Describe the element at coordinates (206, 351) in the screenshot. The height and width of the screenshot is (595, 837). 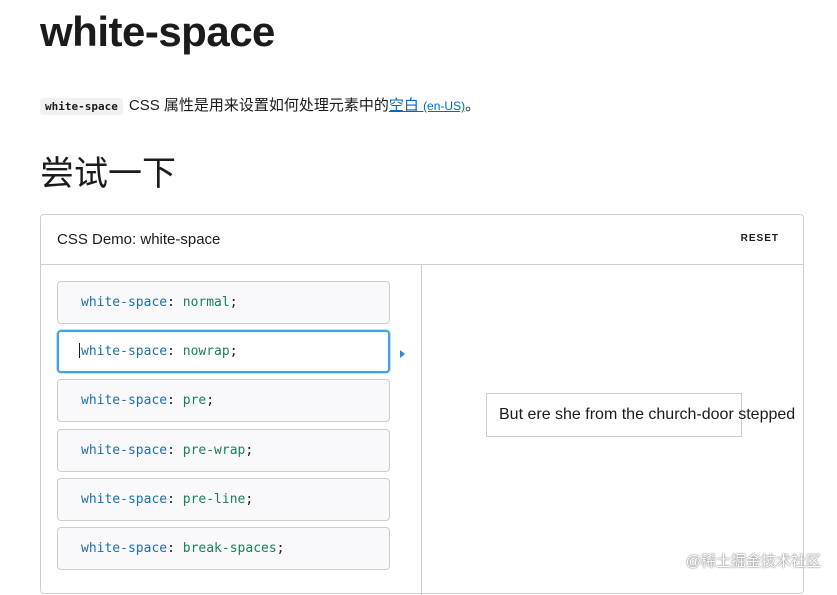
I see `option-value: nowrap` at that location.